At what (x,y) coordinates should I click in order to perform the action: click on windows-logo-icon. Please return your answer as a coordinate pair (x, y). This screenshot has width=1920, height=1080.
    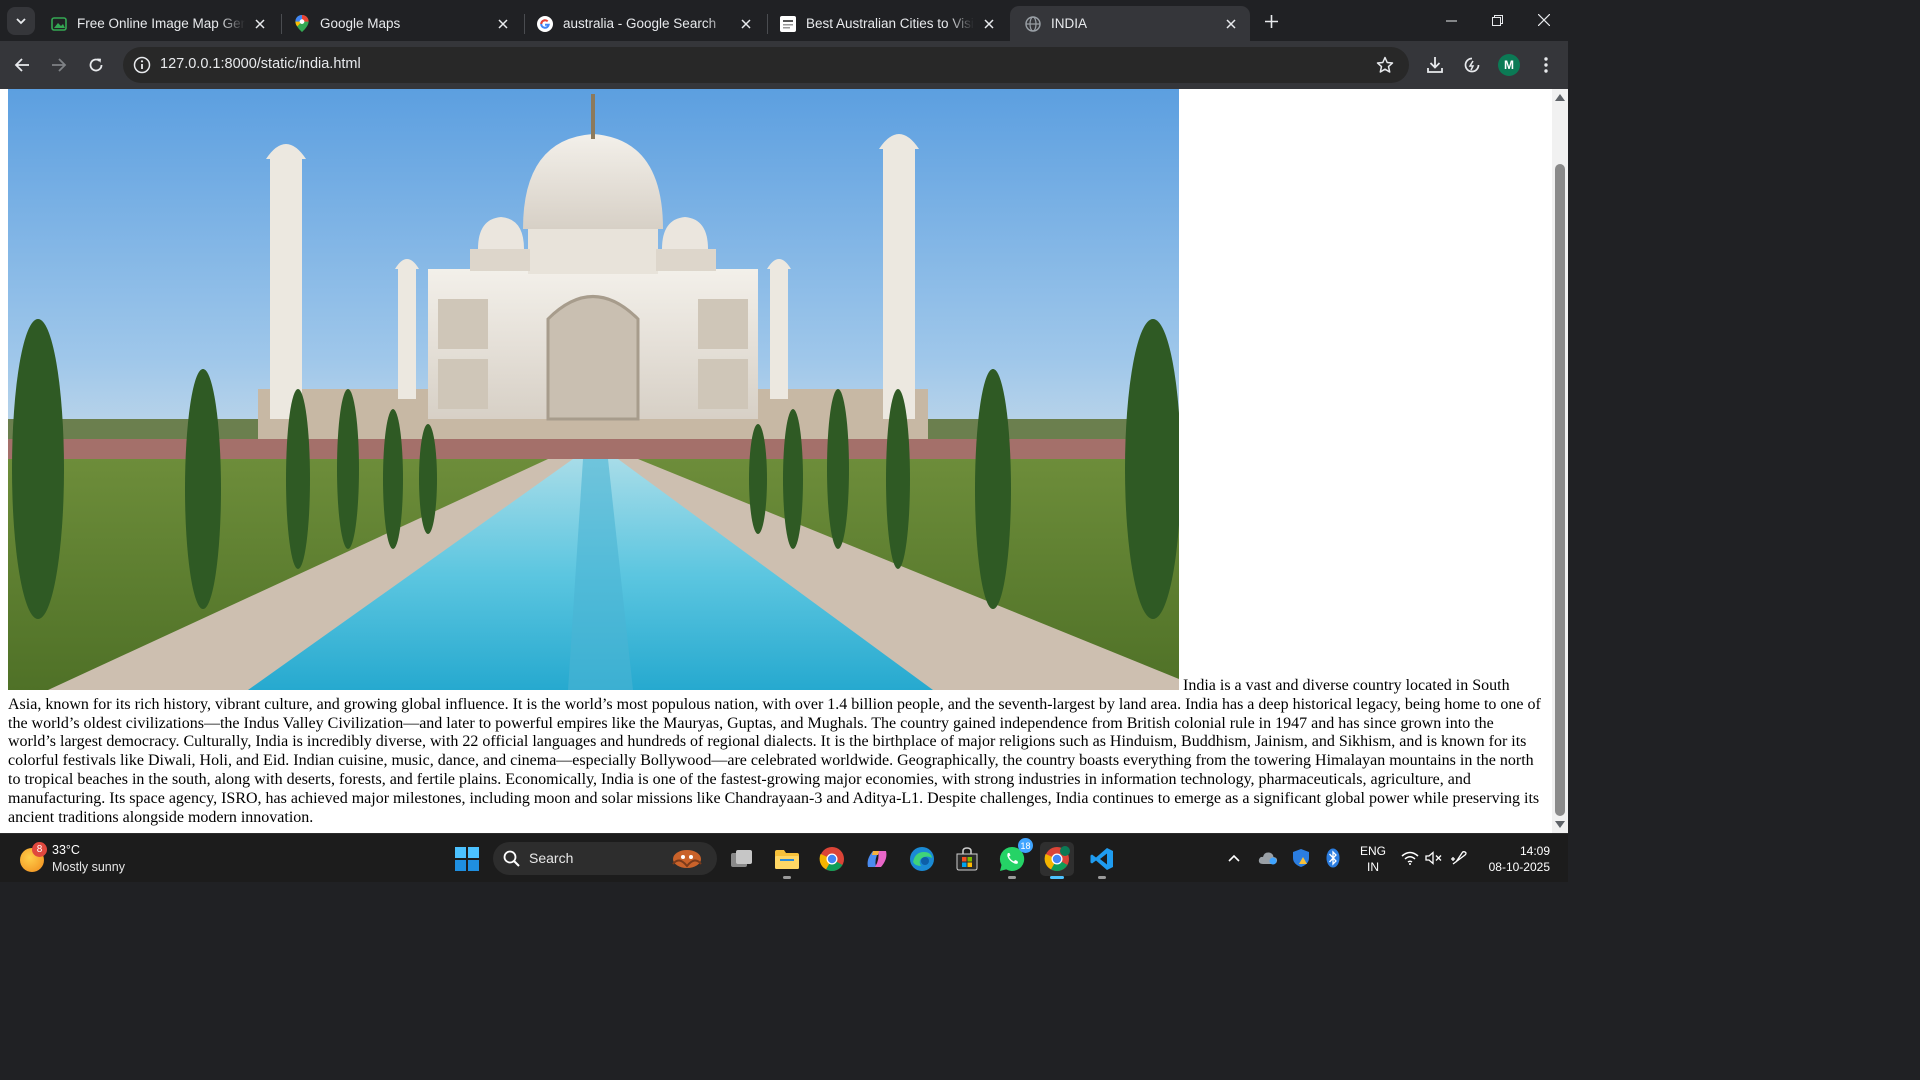
    Looking at the image, I should click on (467, 859).